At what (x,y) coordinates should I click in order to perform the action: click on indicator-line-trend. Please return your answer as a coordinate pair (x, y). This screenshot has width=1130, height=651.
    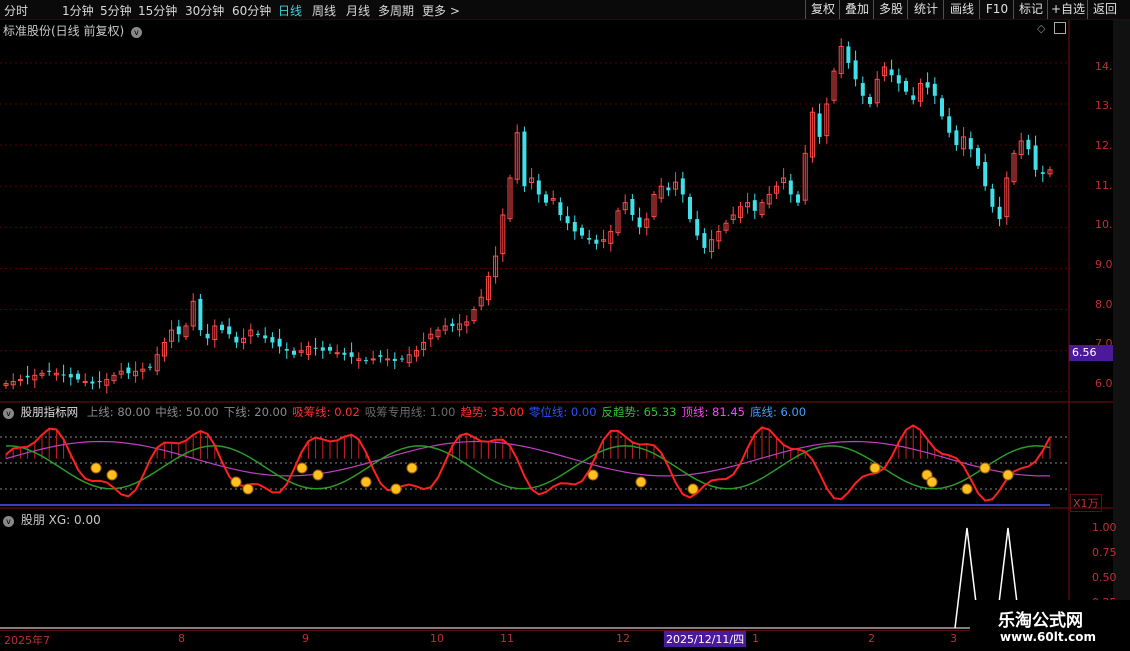
    Looking at the image, I should click on (528, 463).